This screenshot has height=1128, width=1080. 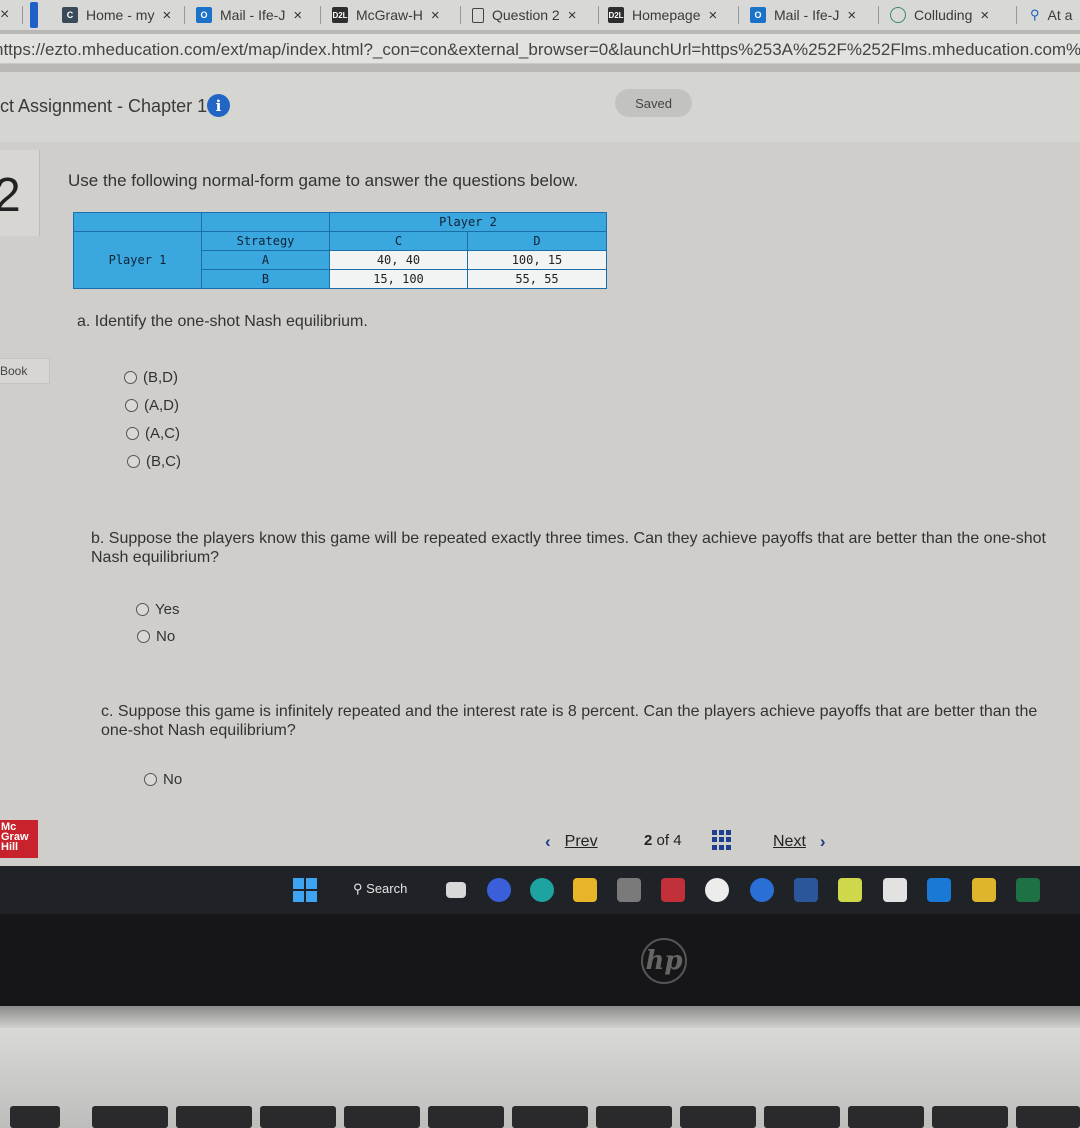 I want to click on tab-home: C Home - my ×, so click(x=121, y=15).